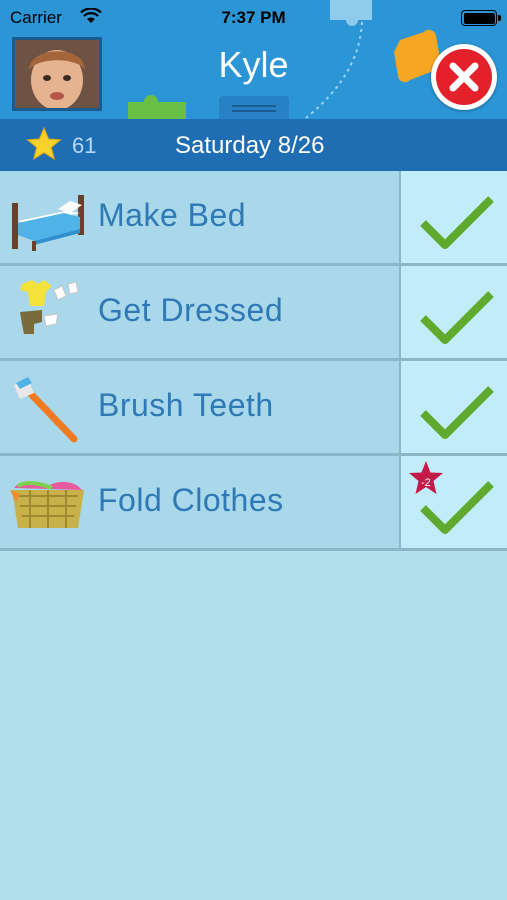  Describe the element at coordinates (191, 500) in the screenshot. I see `task-label: Fold Clothes` at that location.